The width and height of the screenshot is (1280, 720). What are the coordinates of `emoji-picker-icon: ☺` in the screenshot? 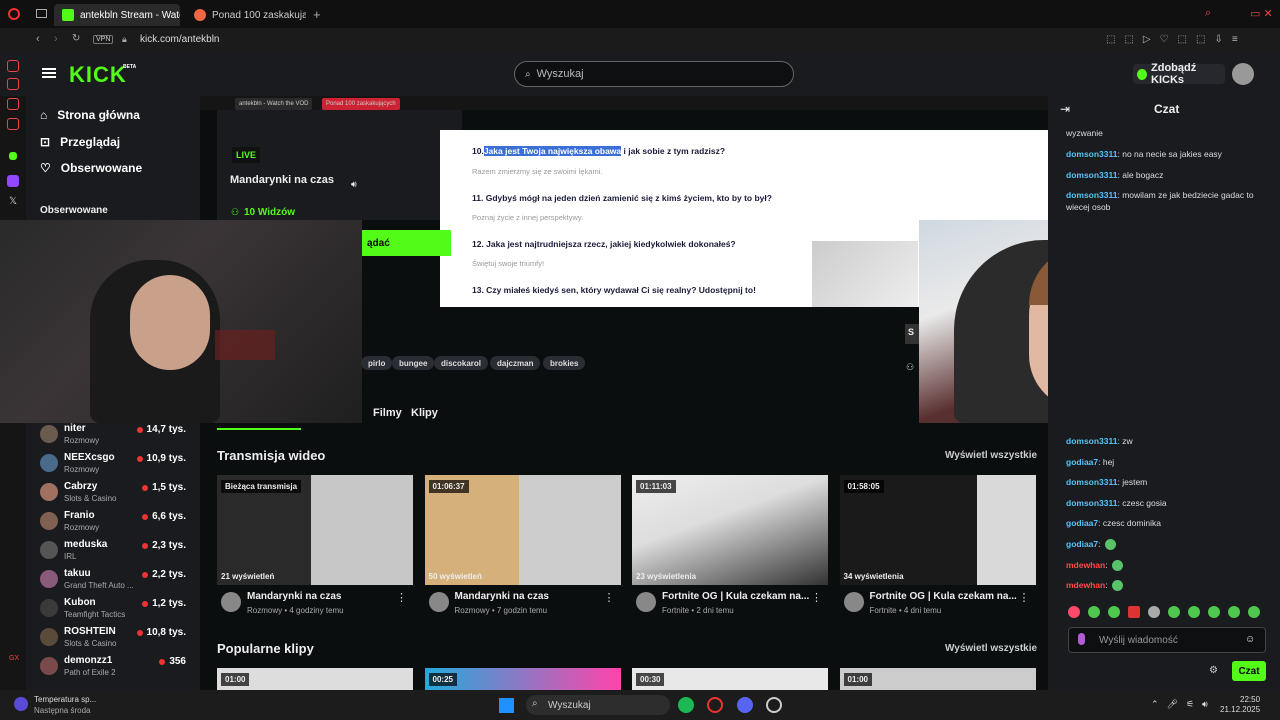 It's located at (1250, 639).